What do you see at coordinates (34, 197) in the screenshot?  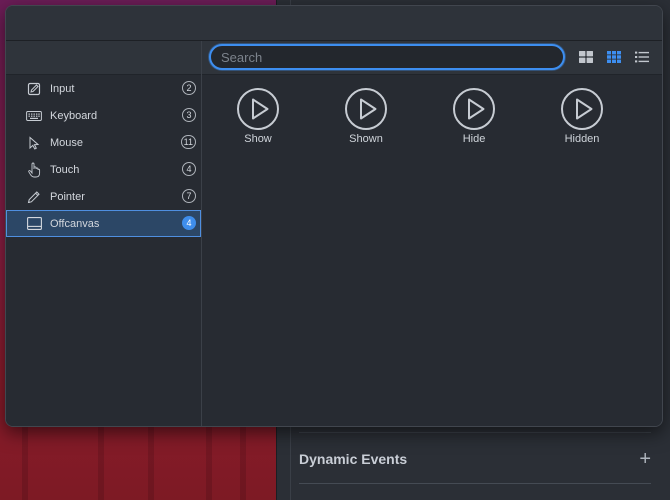 I see `pen-icon` at bounding box center [34, 197].